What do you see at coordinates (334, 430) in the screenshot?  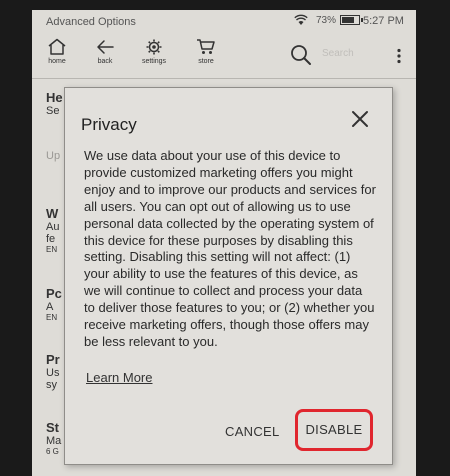 I see `disable-button: DISABLE` at bounding box center [334, 430].